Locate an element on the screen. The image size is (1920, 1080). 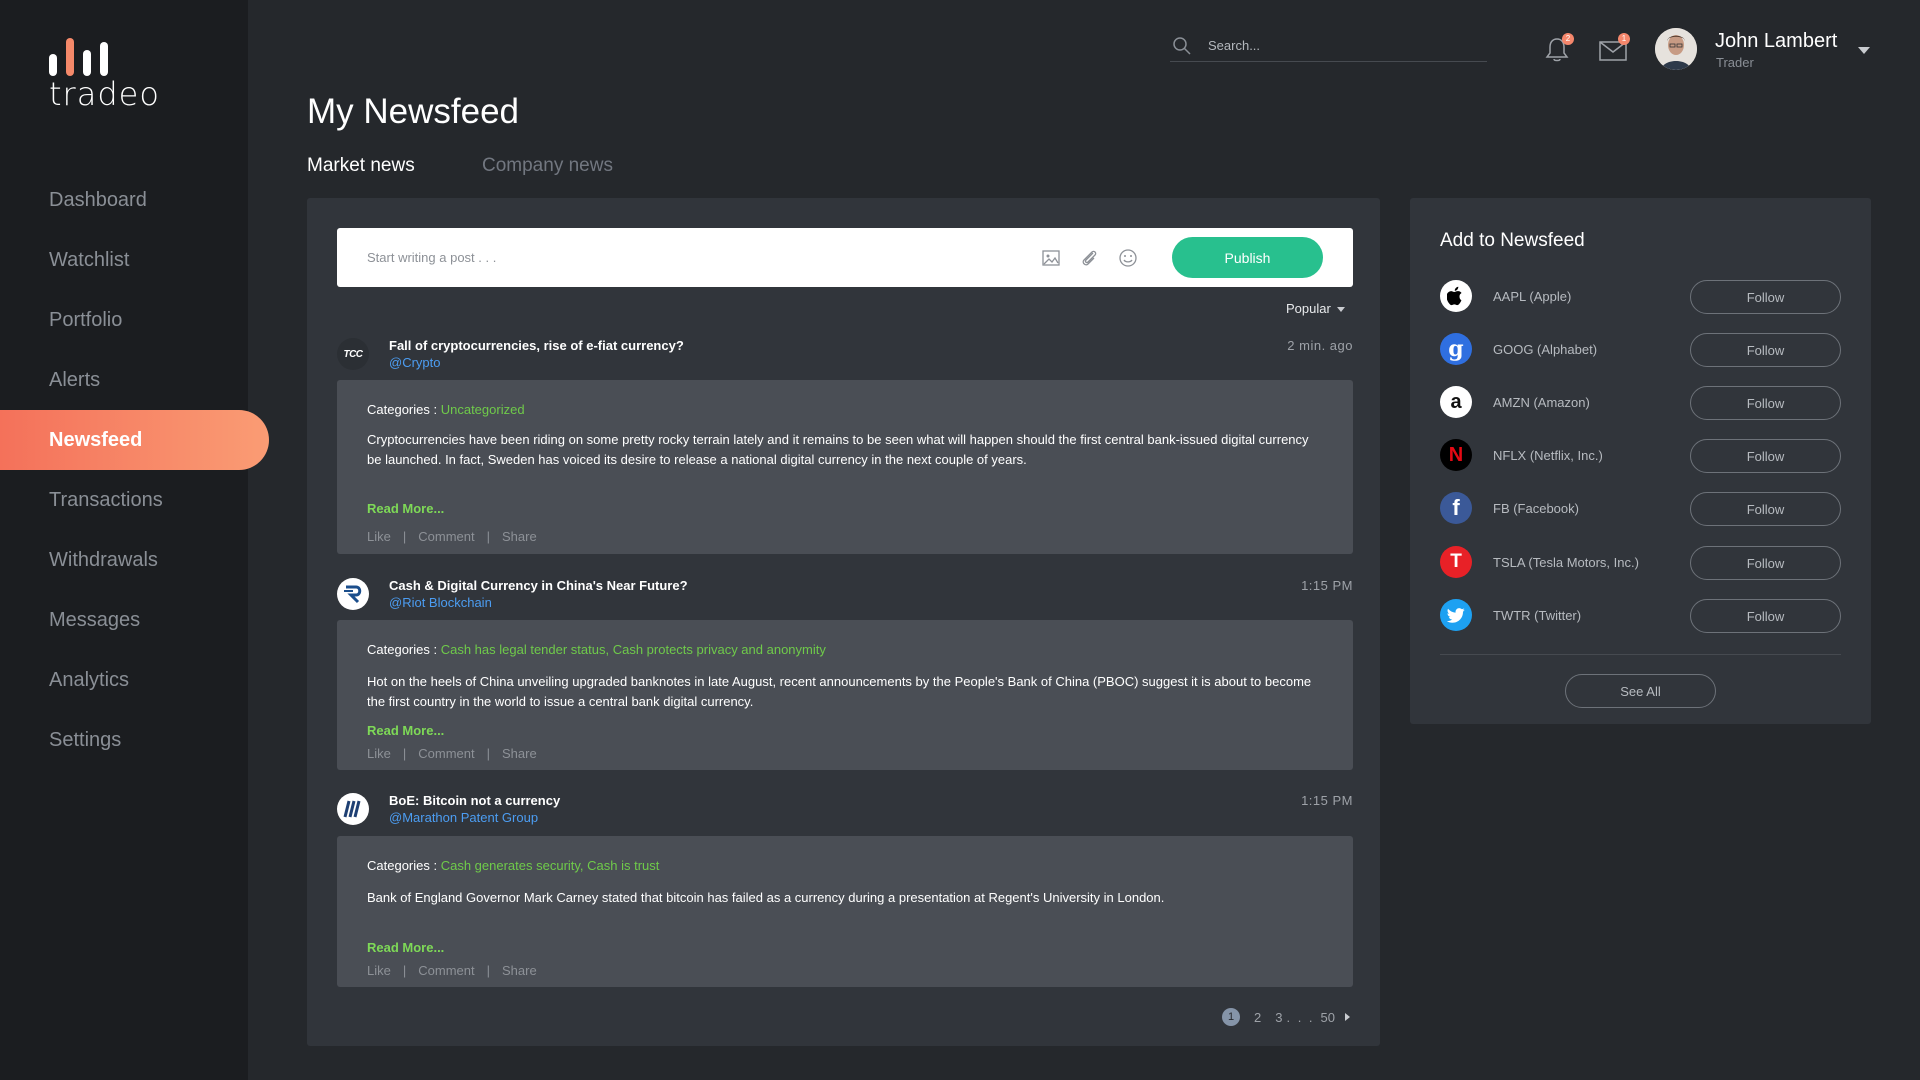
logo-wordmark: tradeo is located at coordinates (104, 94).